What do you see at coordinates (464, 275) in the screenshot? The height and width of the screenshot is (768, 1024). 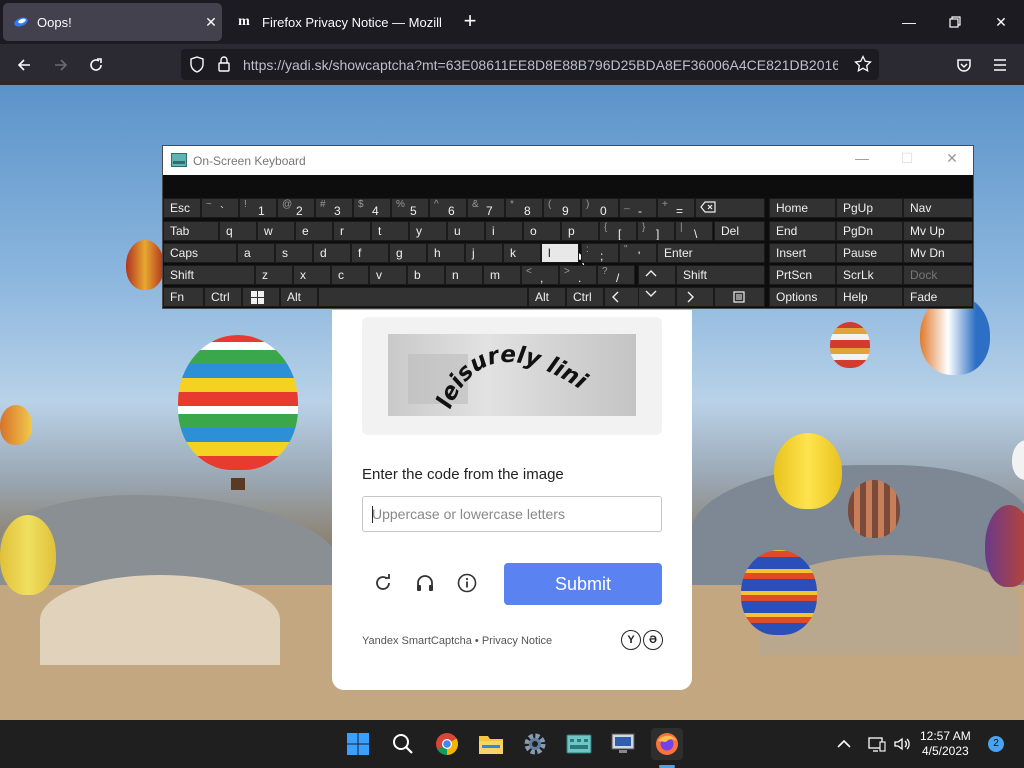 I see `key-n: n` at bounding box center [464, 275].